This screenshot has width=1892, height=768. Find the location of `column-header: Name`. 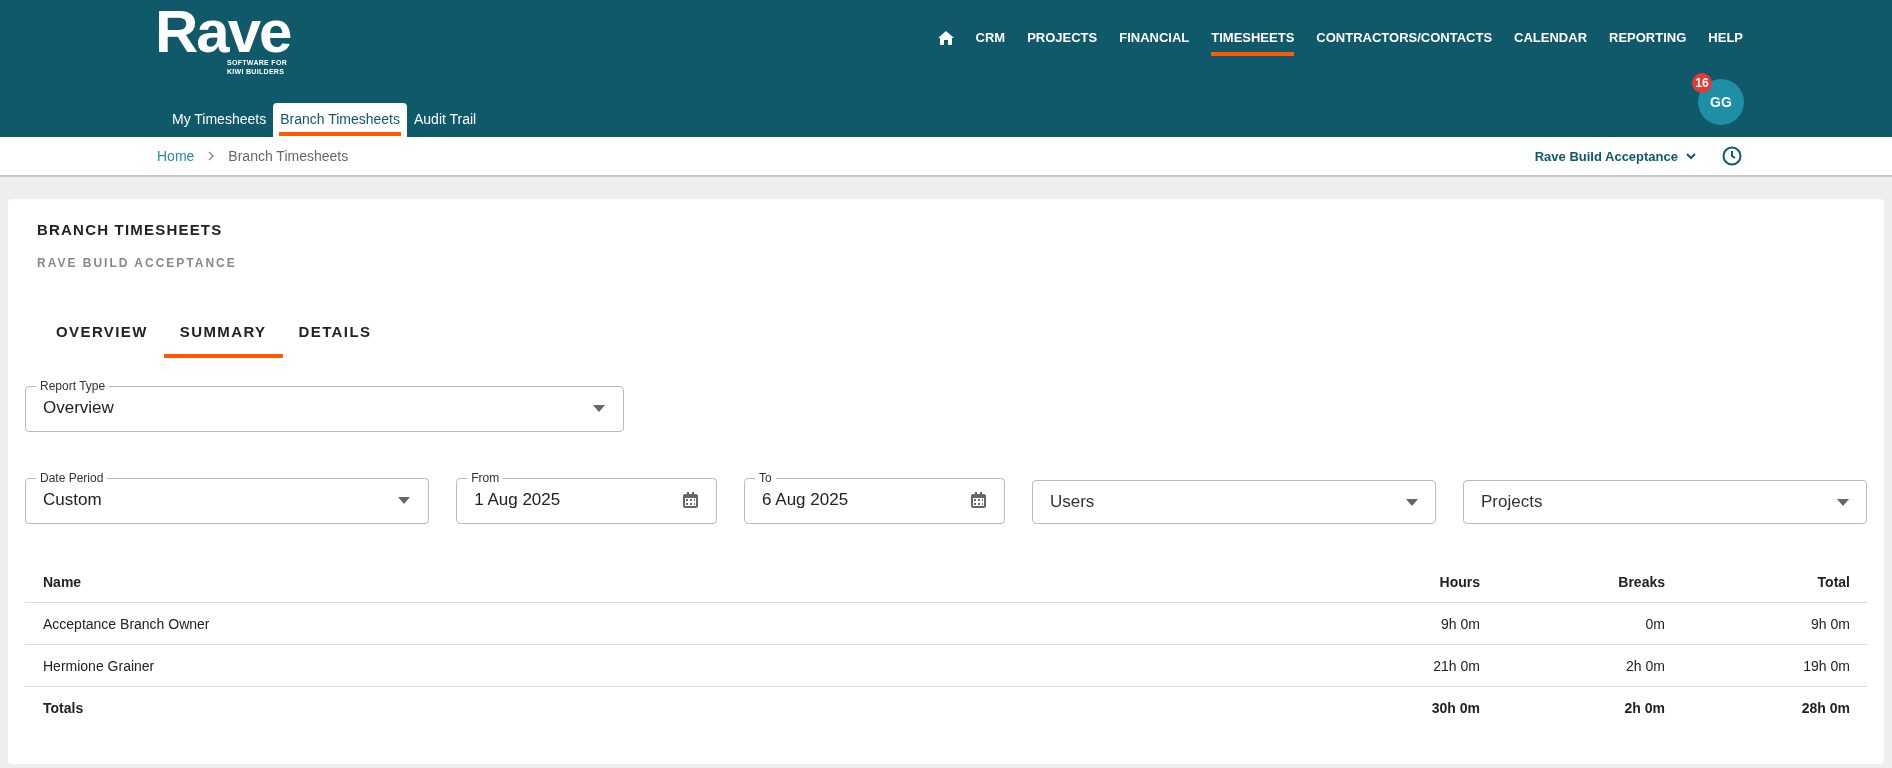

column-header: Name is located at coordinates (63, 581).